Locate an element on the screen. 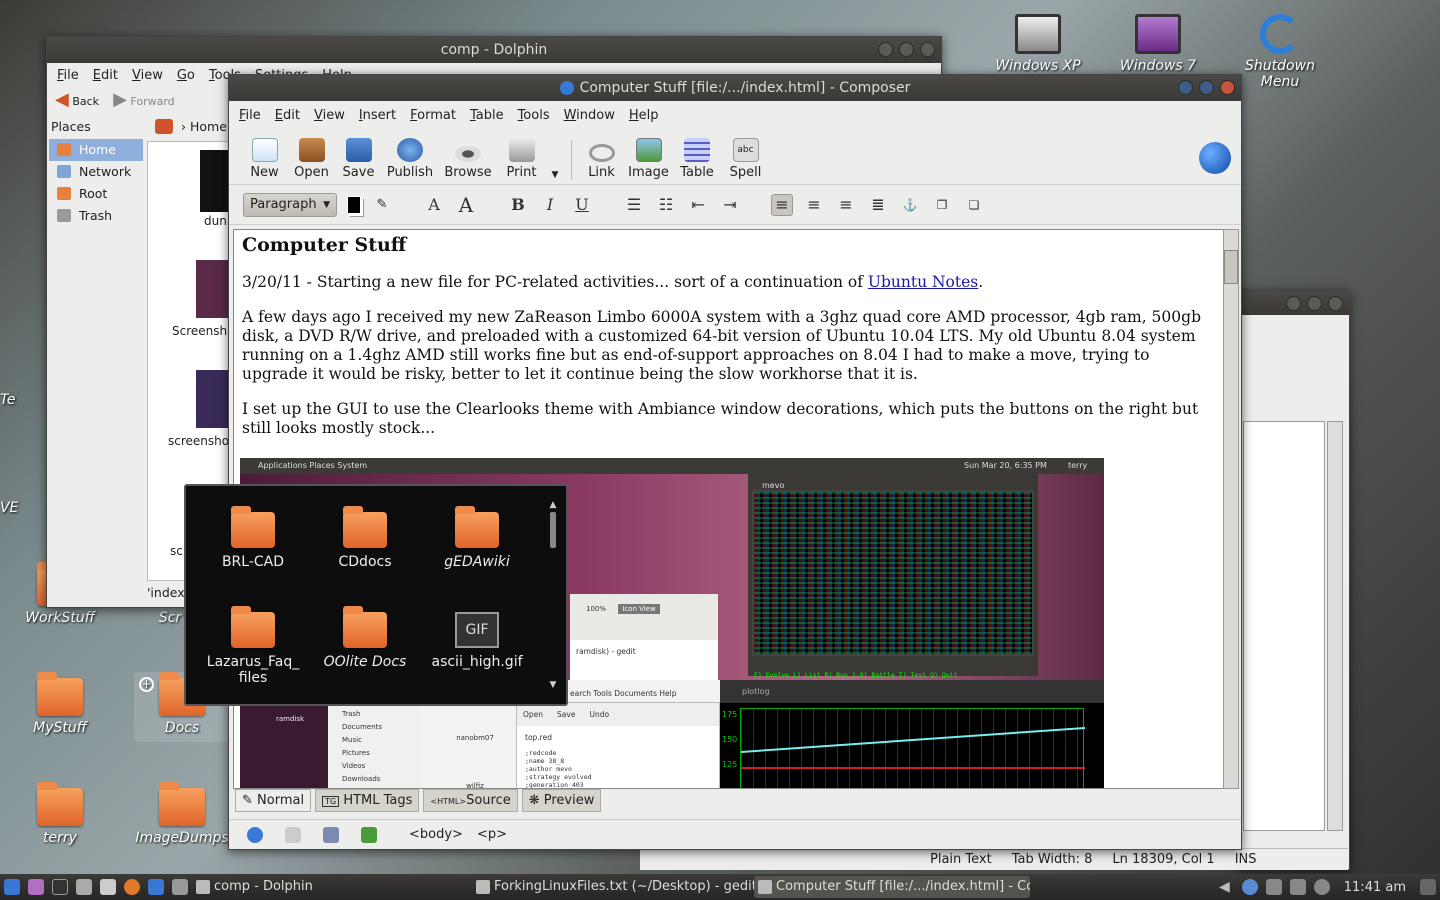 The width and height of the screenshot is (1440, 900). language-selector: Plain Text is located at coordinates (961, 859).